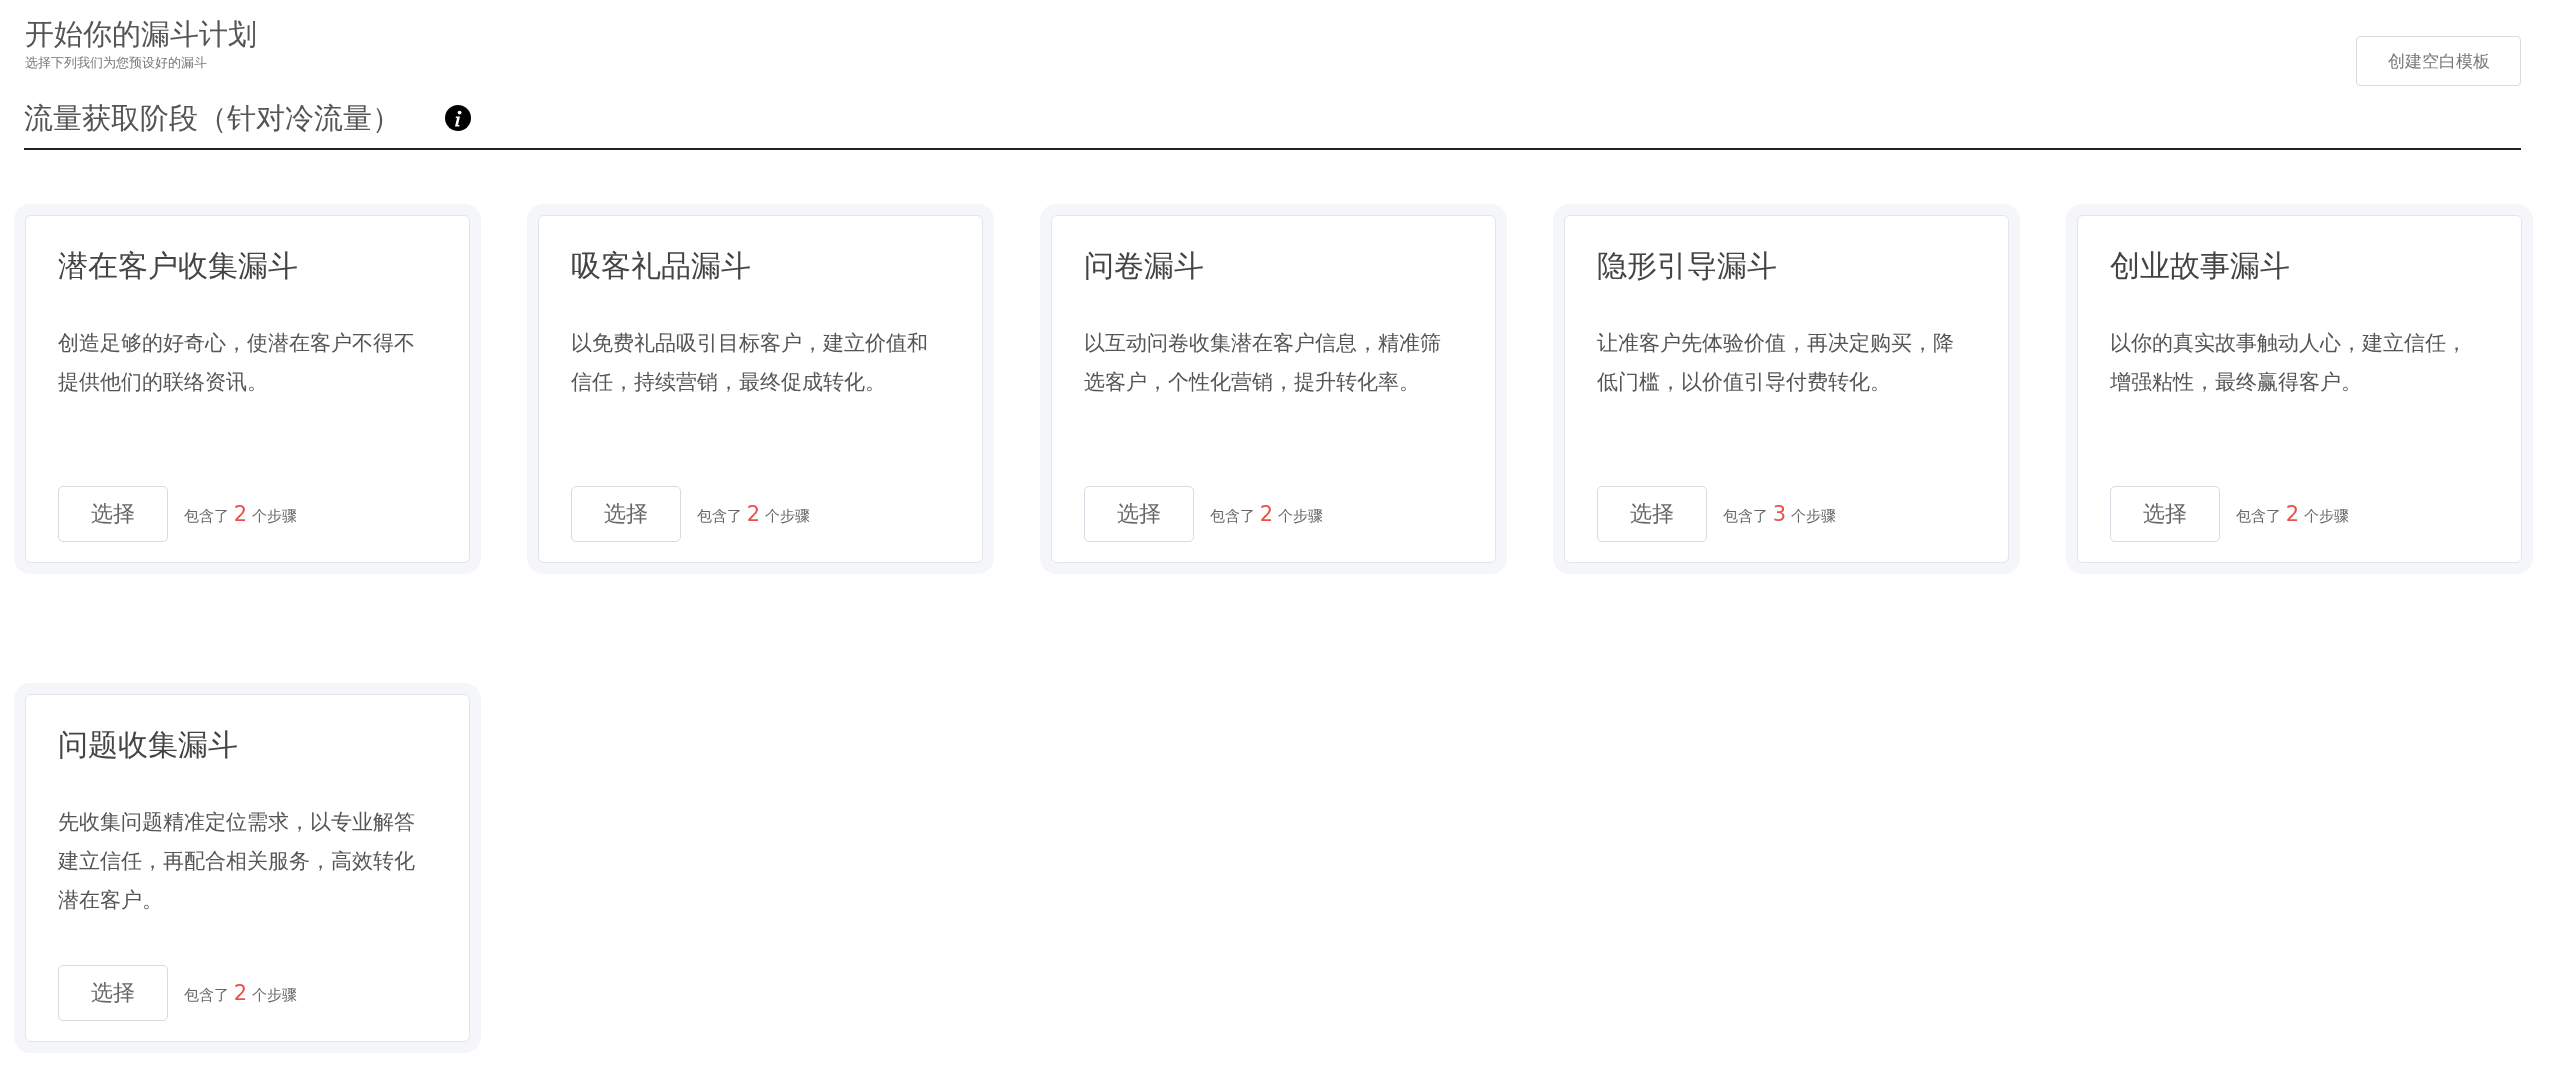 The image size is (2560, 1087). I want to click on card-description: 以你的真实故事触动人心，建立信任，增强粘性，最终赢得客户。, so click(2289, 363).